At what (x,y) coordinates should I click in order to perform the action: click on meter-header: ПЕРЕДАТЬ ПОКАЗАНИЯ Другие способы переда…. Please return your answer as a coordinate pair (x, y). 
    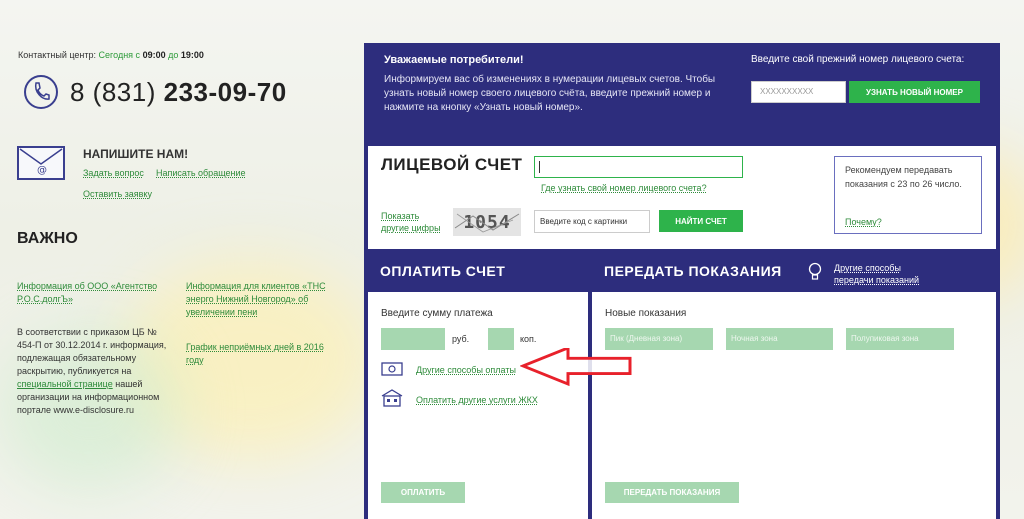
    Looking at the image, I should click on (794, 272).